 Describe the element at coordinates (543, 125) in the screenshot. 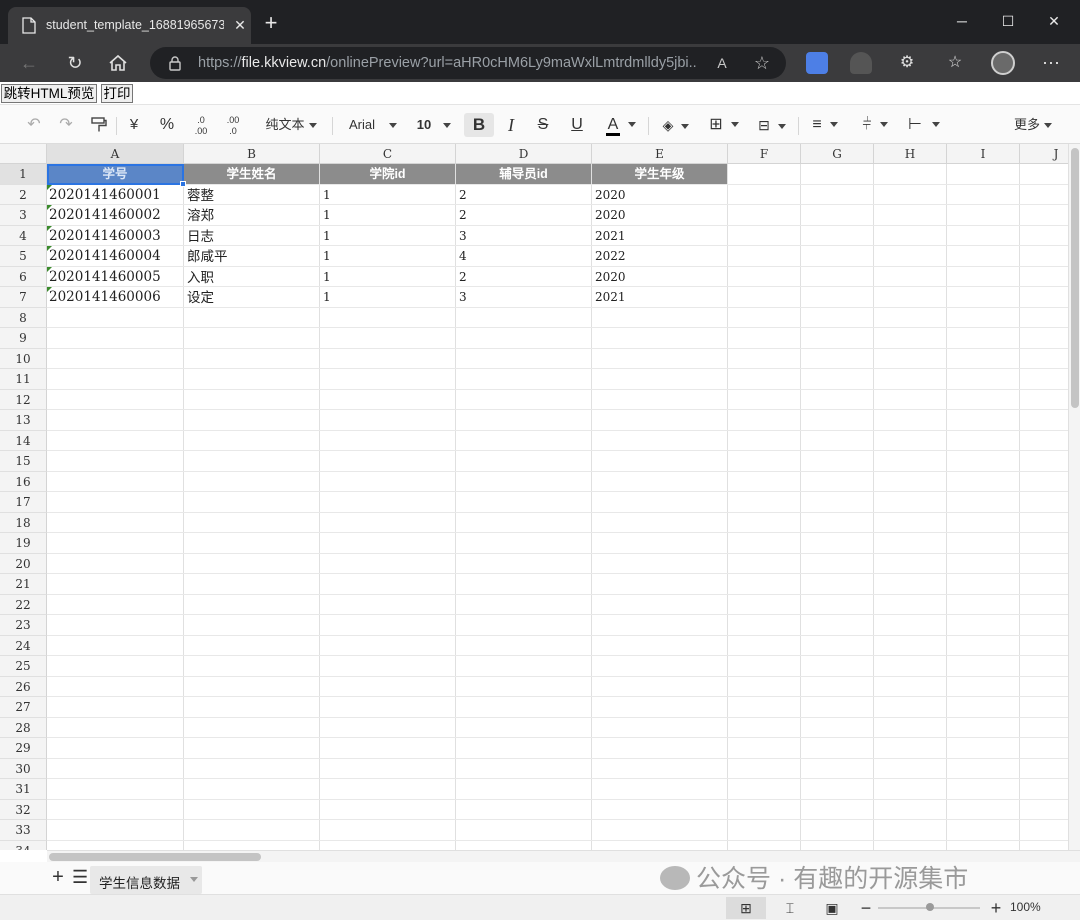

I see `strikethrough-button: S` at that location.